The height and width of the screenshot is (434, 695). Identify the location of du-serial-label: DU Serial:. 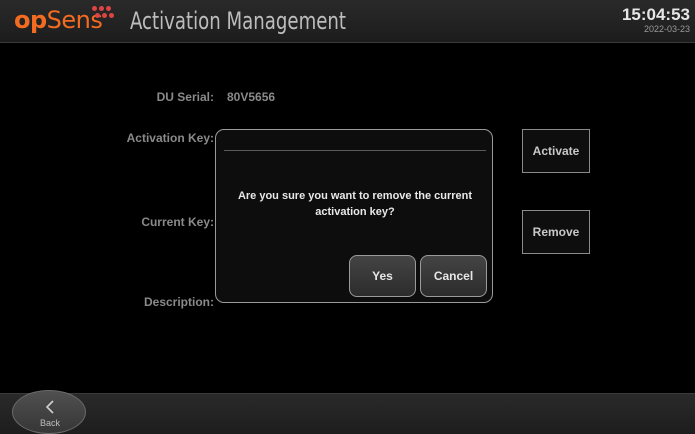
(185, 97).